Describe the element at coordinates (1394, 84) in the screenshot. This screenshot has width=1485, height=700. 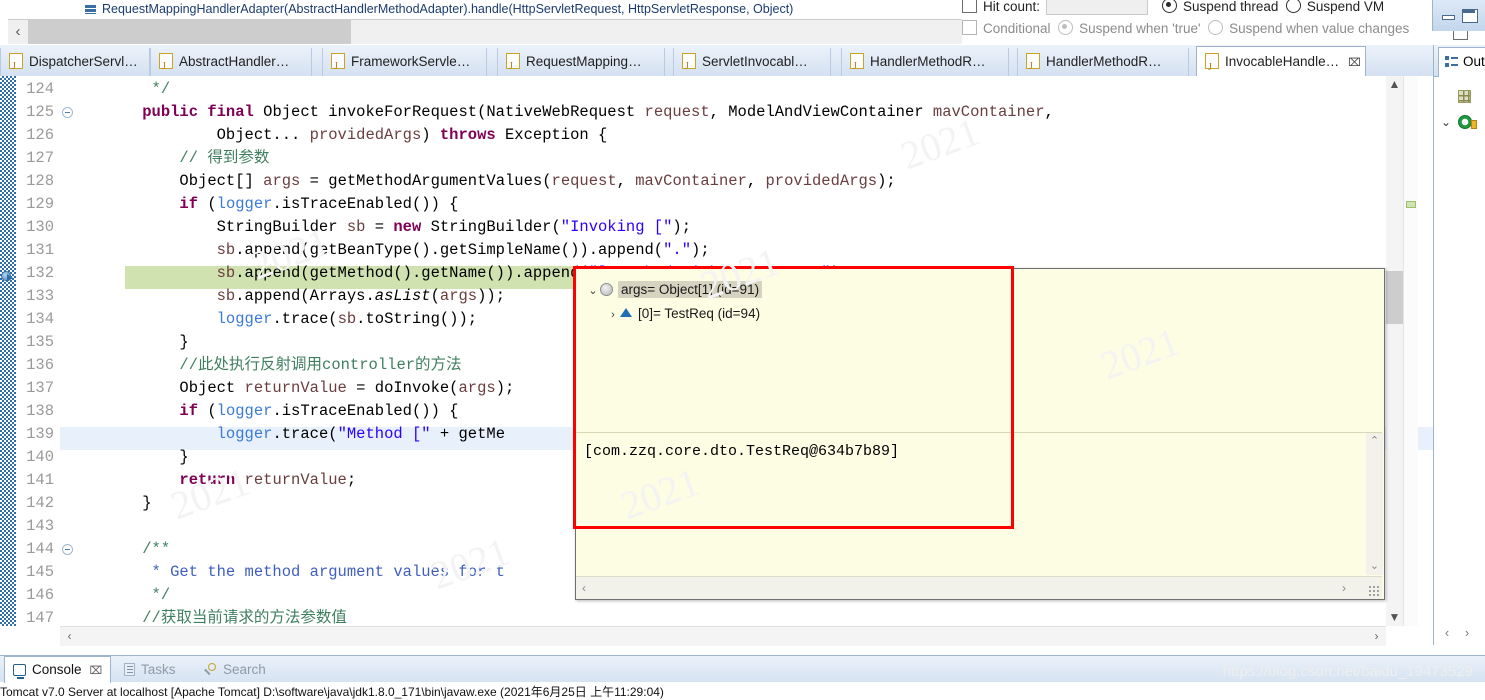
I see `scroll-up-arrow-icon: ▲` at that location.